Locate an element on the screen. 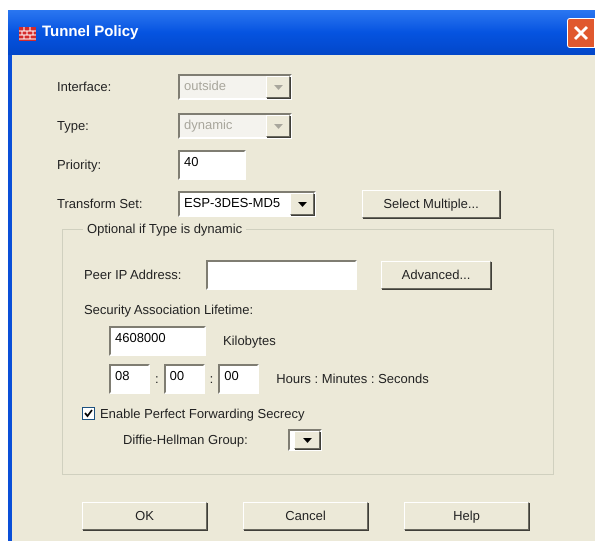  lifetime-label: Security Association Lifetime: is located at coordinates (169, 310).